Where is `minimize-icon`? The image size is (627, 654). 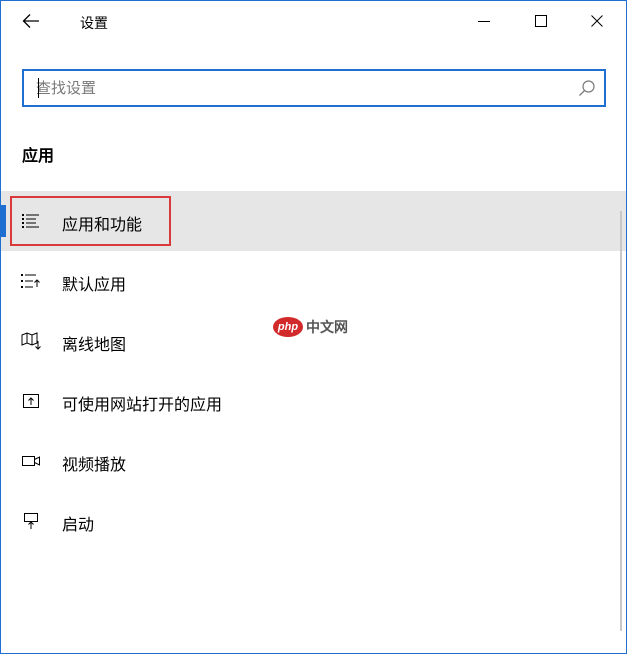
minimize-icon is located at coordinates (484, 21).